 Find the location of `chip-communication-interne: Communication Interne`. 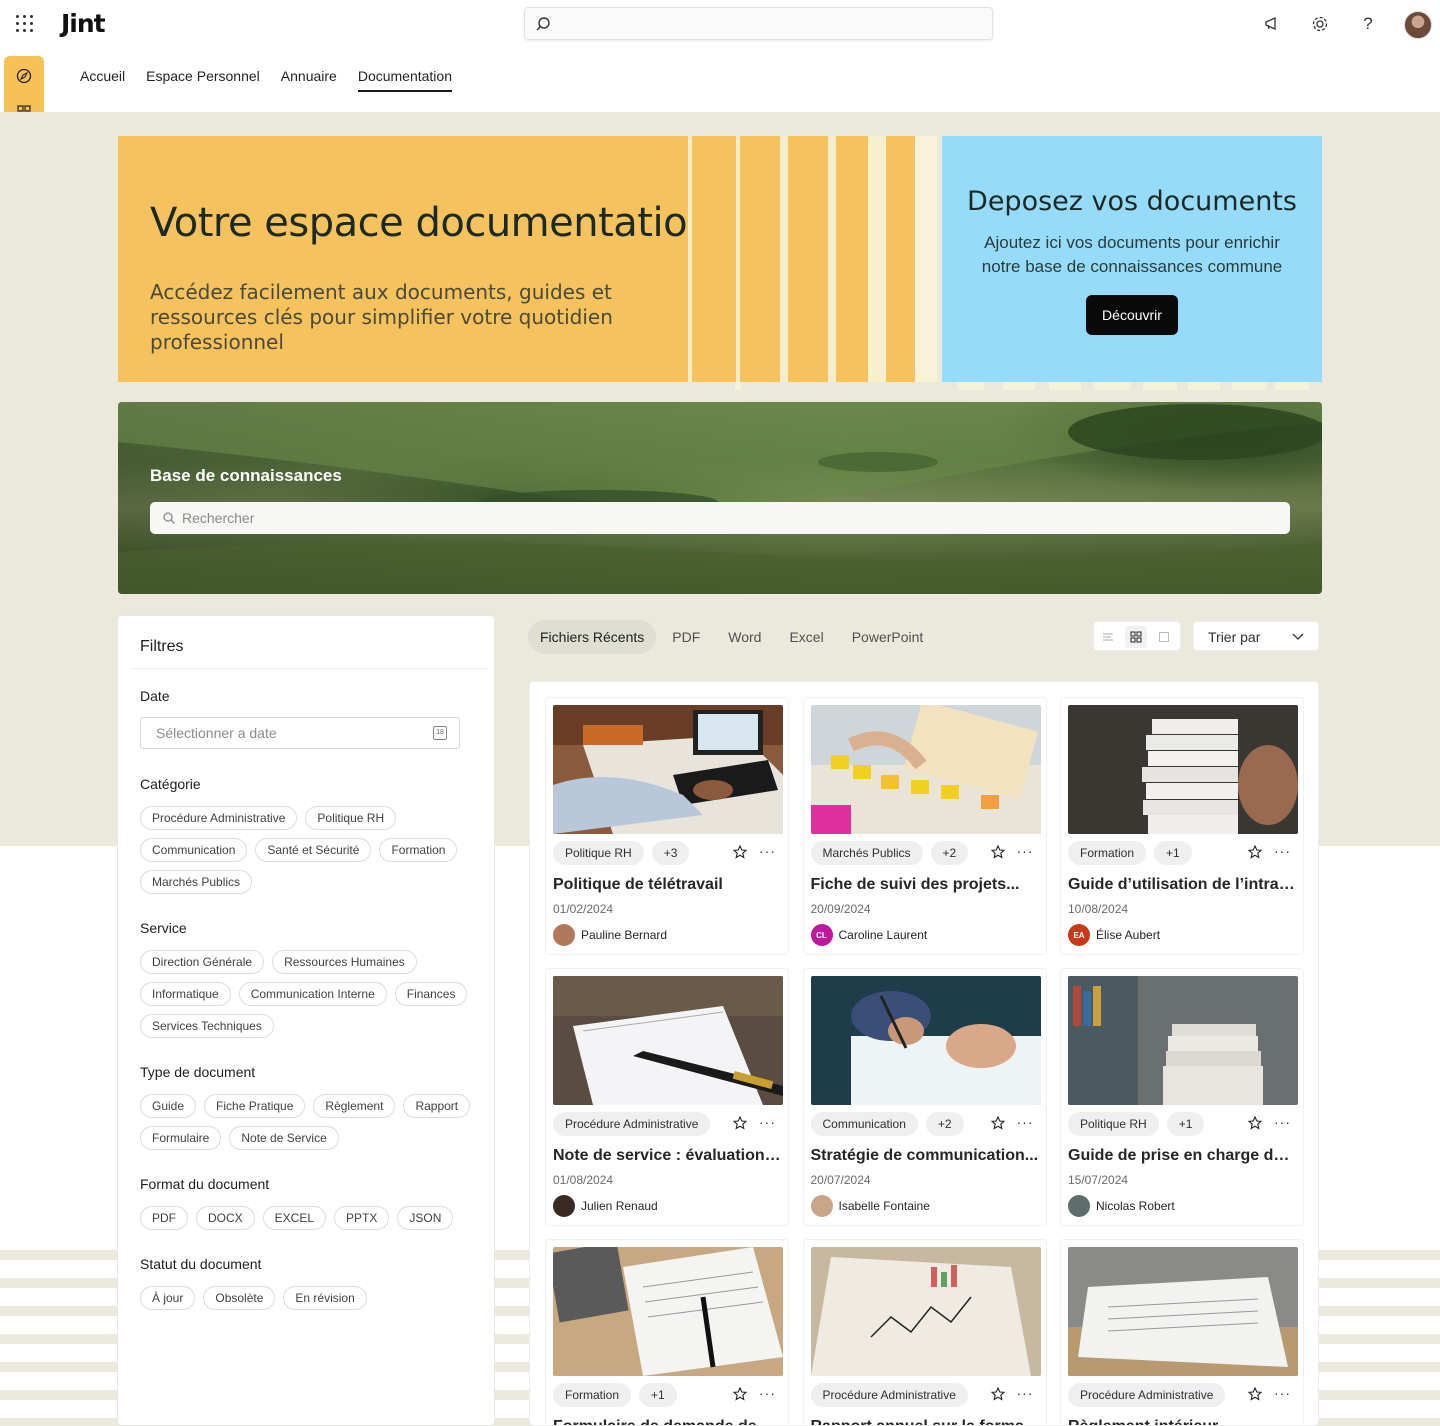

chip-communication-interne: Communication Interne is located at coordinates (312, 994).